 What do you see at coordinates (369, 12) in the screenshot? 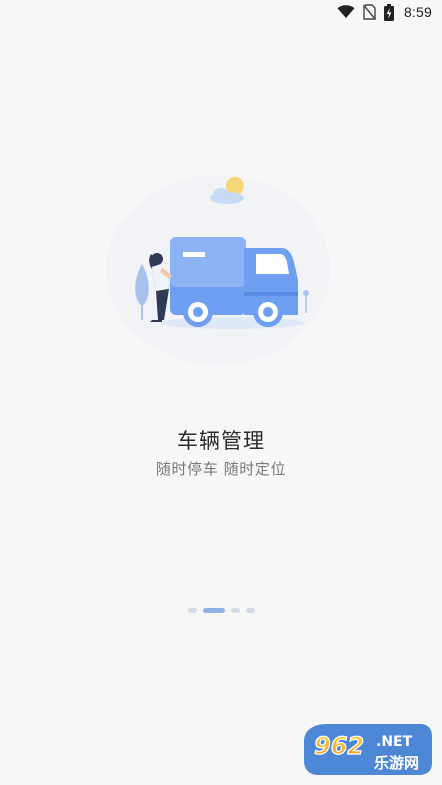
I see `no-sim-icon` at bounding box center [369, 12].